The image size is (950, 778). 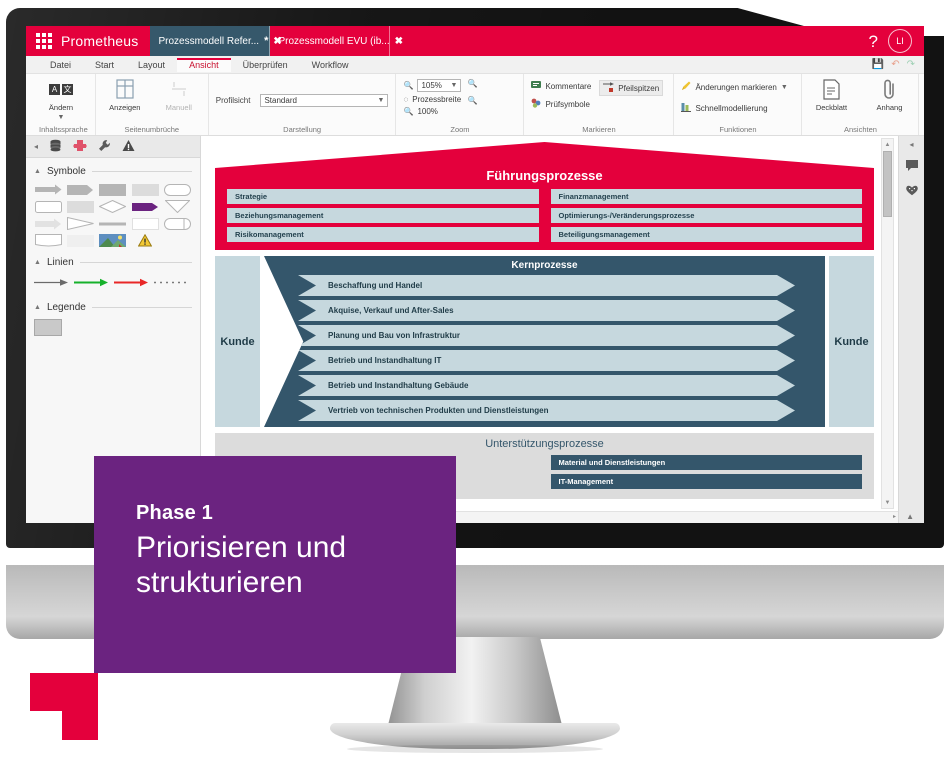 What do you see at coordinates (265, 65) in the screenshot?
I see `ribbon-tab-ueberpruefen: Überprüfen` at bounding box center [265, 65].